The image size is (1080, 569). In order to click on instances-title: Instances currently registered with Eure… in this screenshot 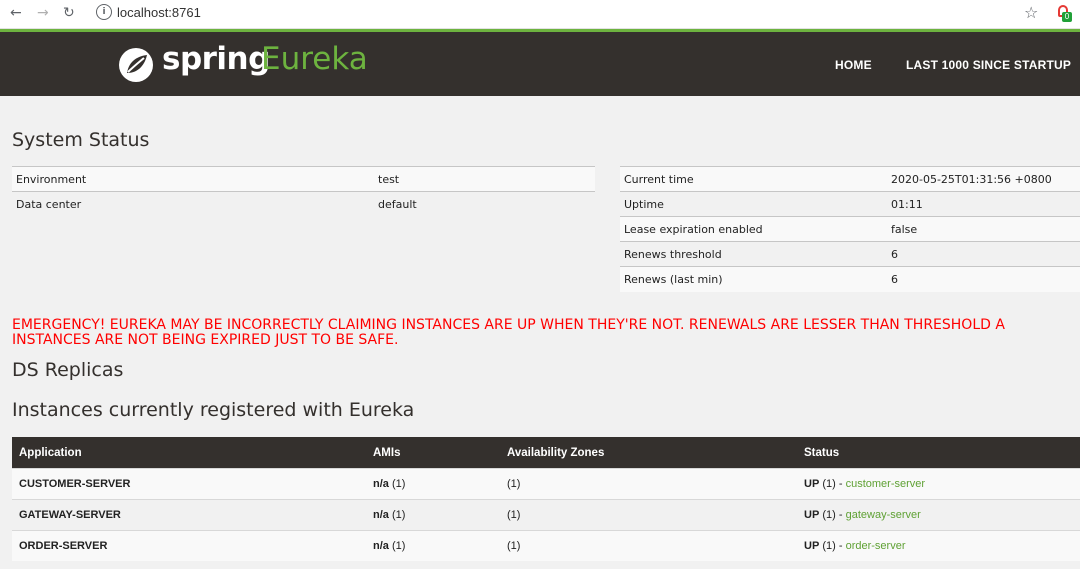, I will do `click(213, 410)`.